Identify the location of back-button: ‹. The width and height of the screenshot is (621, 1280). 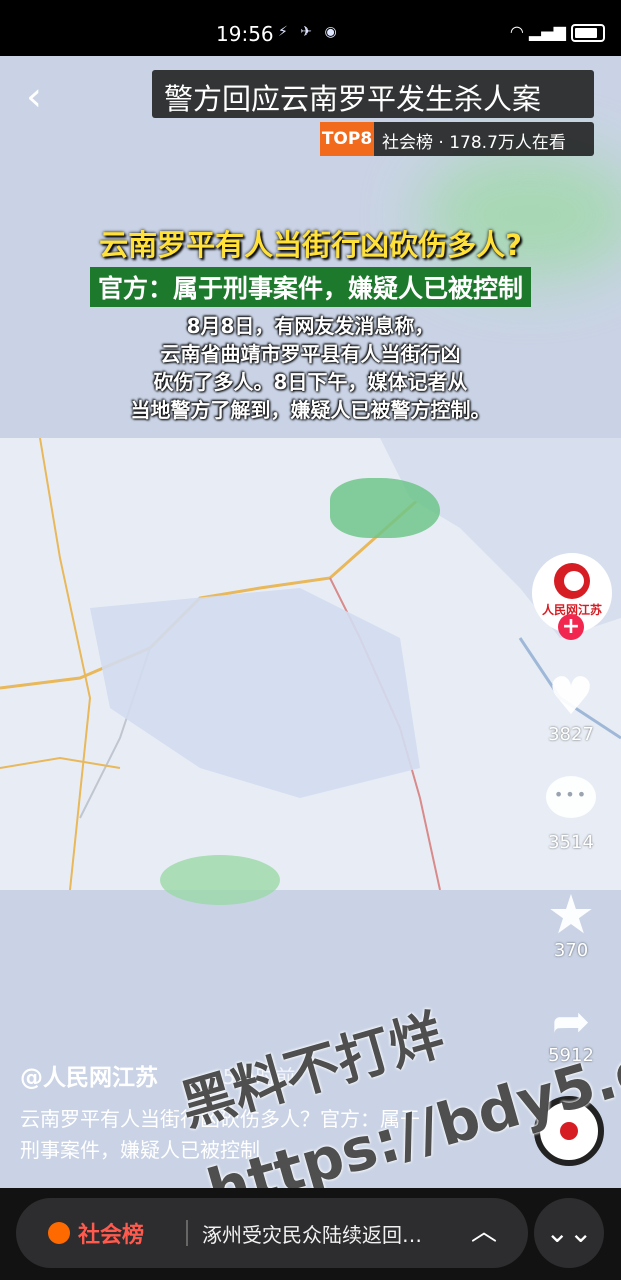
(40, 97).